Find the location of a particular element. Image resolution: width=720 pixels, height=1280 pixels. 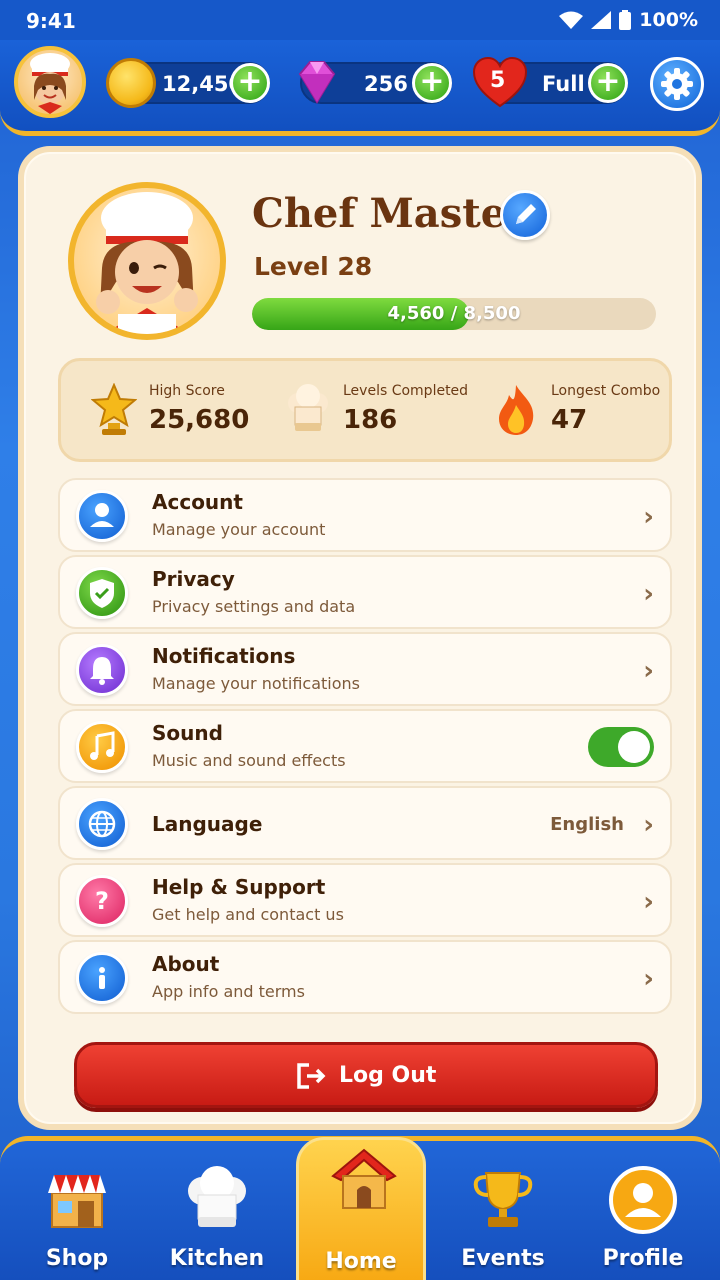

player-level: Level 28 is located at coordinates (313, 266).